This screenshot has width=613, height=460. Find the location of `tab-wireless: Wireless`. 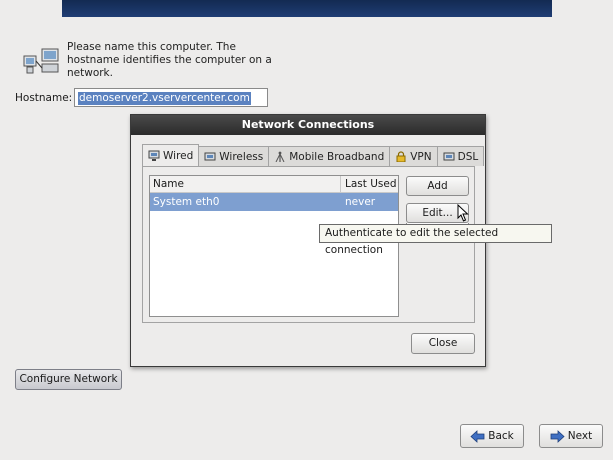

tab-wireless: Wireless is located at coordinates (234, 156).